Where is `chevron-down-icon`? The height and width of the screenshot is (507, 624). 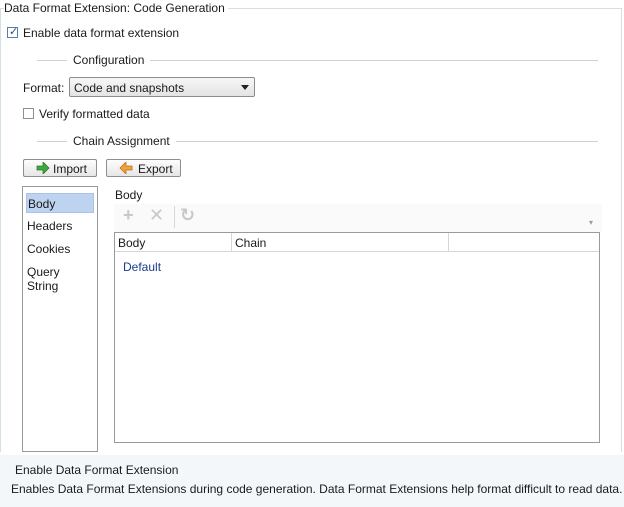
chevron-down-icon is located at coordinates (245, 87).